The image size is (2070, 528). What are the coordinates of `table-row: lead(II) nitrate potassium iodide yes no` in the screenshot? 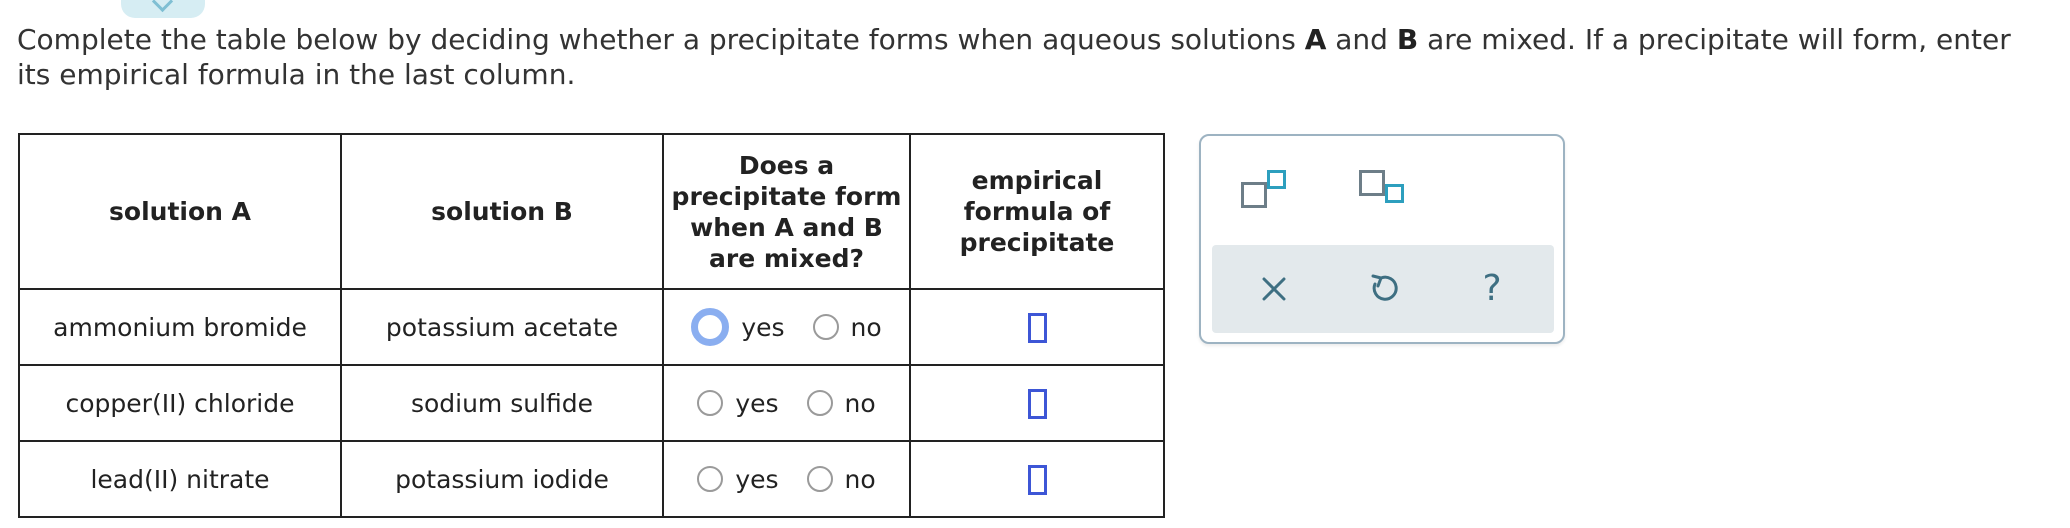 It's located at (591, 479).